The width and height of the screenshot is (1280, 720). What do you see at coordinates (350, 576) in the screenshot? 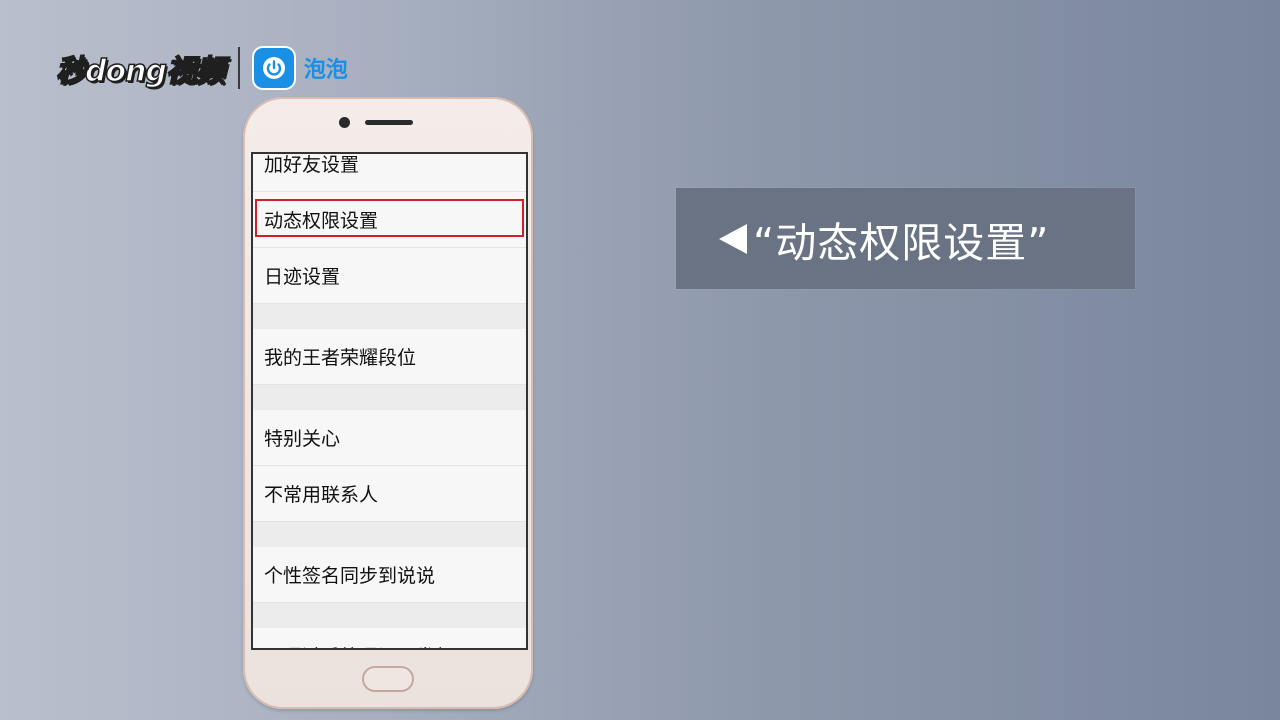
I see `settings-item-label: 个性签名同步到说说` at bounding box center [350, 576].